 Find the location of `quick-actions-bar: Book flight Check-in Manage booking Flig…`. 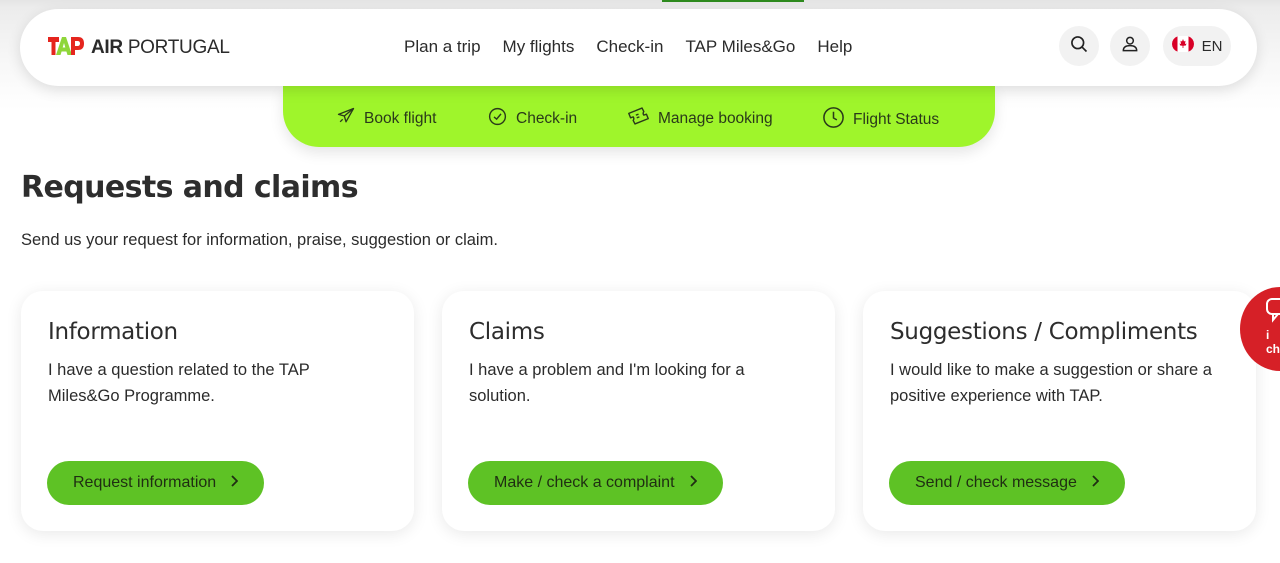

quick-actions-bar: Book flight Check-in Manage booking Flig… is located at coordinates (639, 116).